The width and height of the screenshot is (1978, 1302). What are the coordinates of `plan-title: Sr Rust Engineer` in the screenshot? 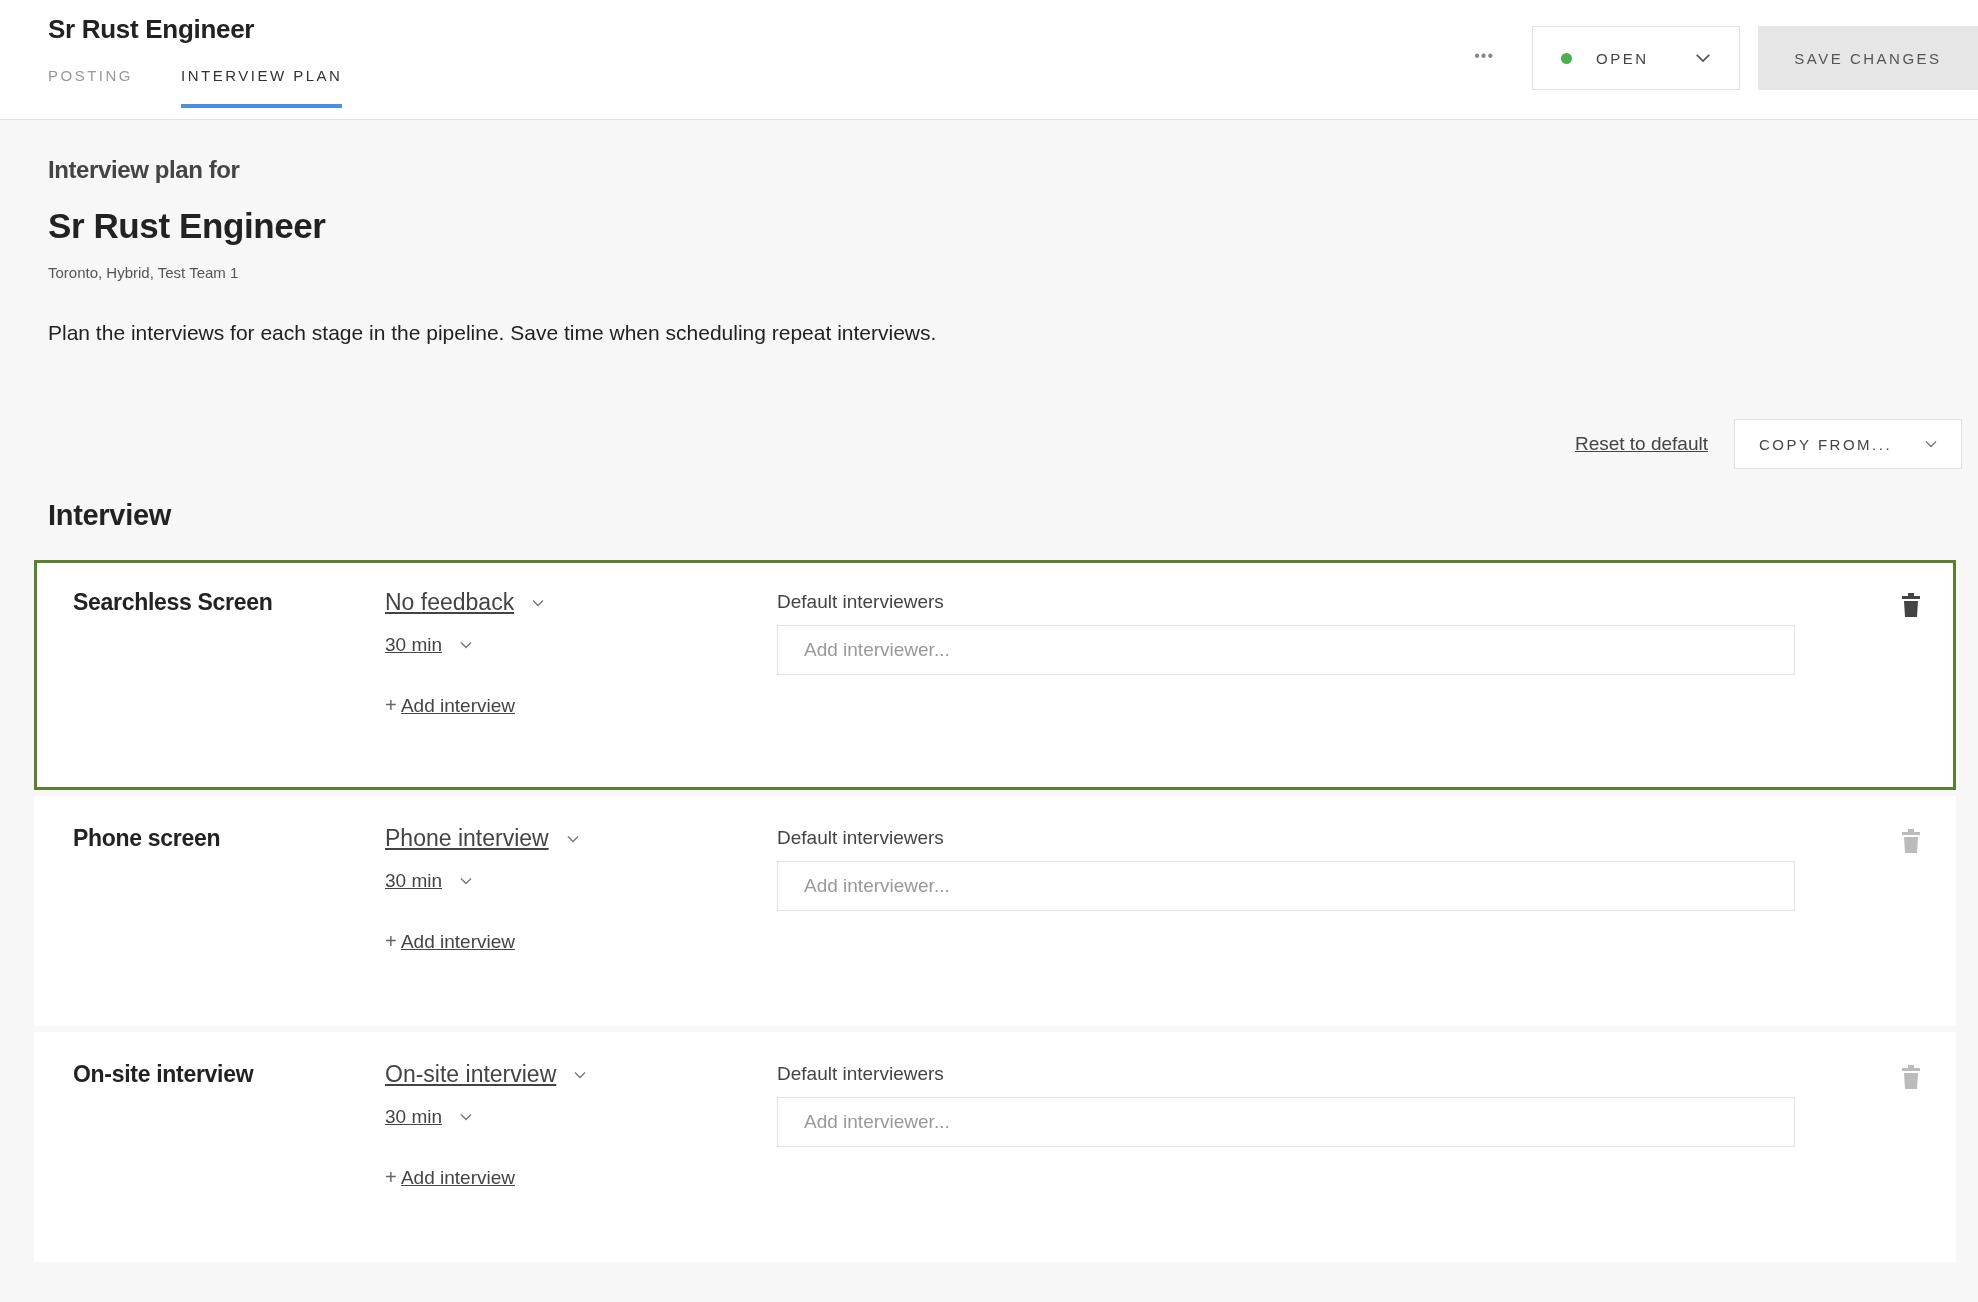 It's located at (187, 226).